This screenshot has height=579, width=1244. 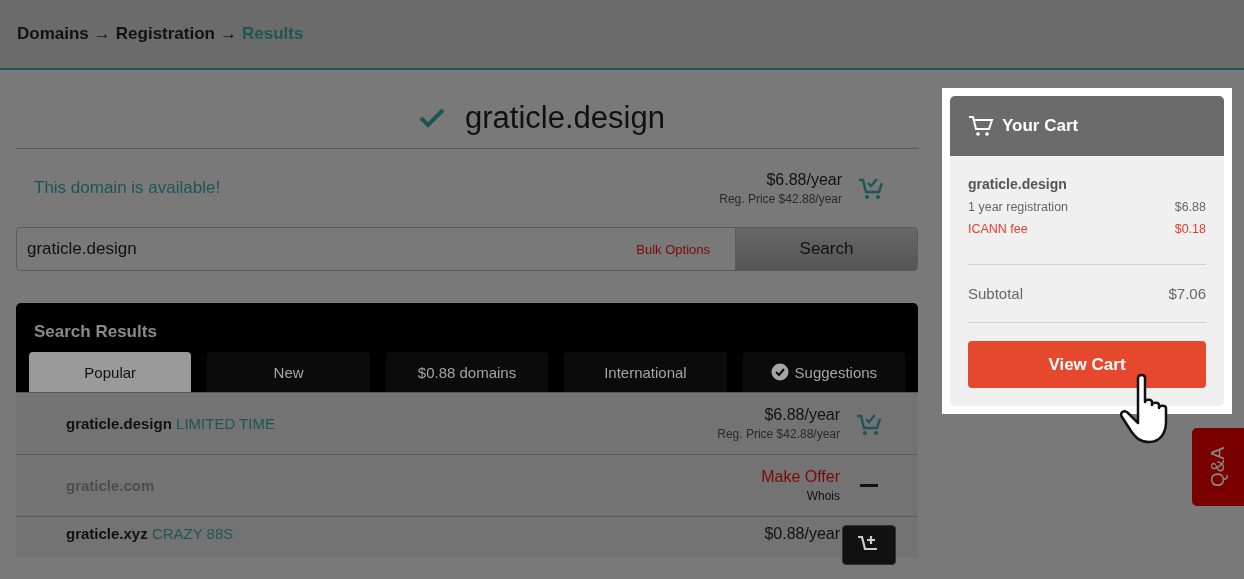 What do you see at coordinates (1087, 364) in the screenshot?
I see `view-cart-button: View Cart` at bounding box center [1087, 364].